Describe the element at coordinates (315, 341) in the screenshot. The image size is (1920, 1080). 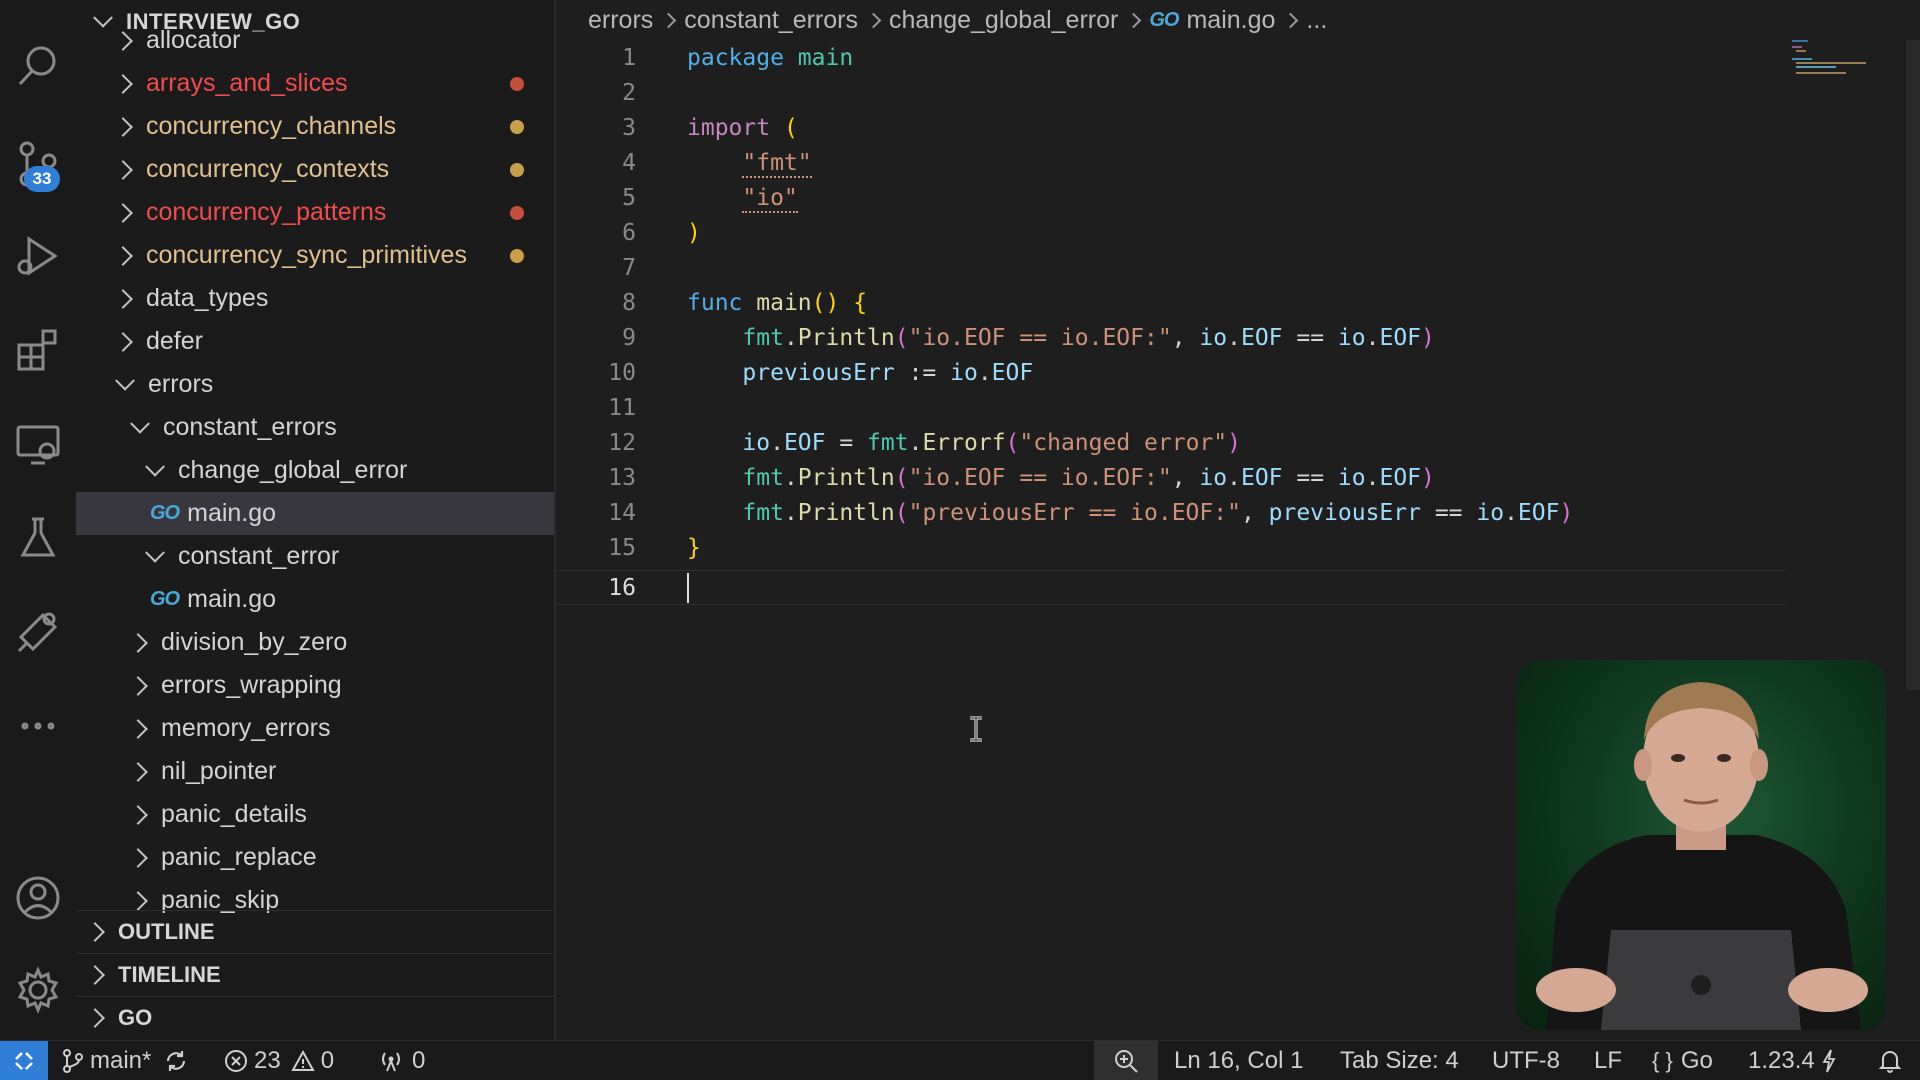
I see `tree-item-defer: defer` at that location.